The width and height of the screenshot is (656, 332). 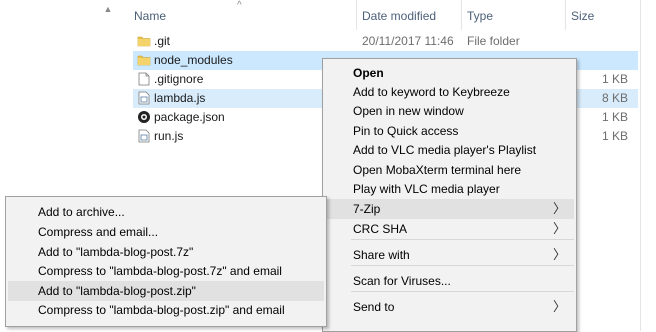 I want to click on file-name: node_modules, so click(x=193, y=60).